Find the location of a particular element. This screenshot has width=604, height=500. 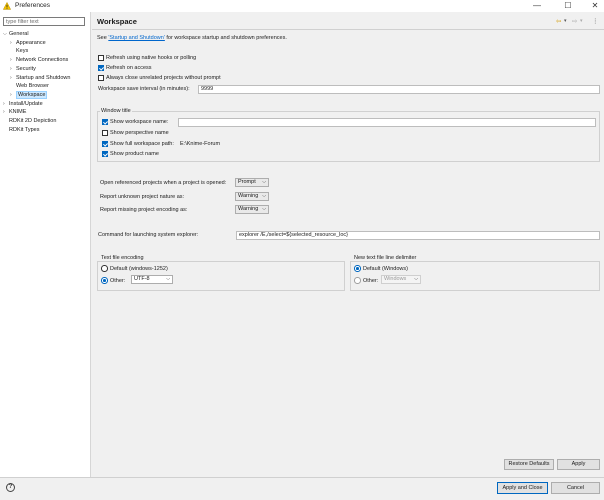

show-product-name-checkbox is located at coordinates (105, 154).